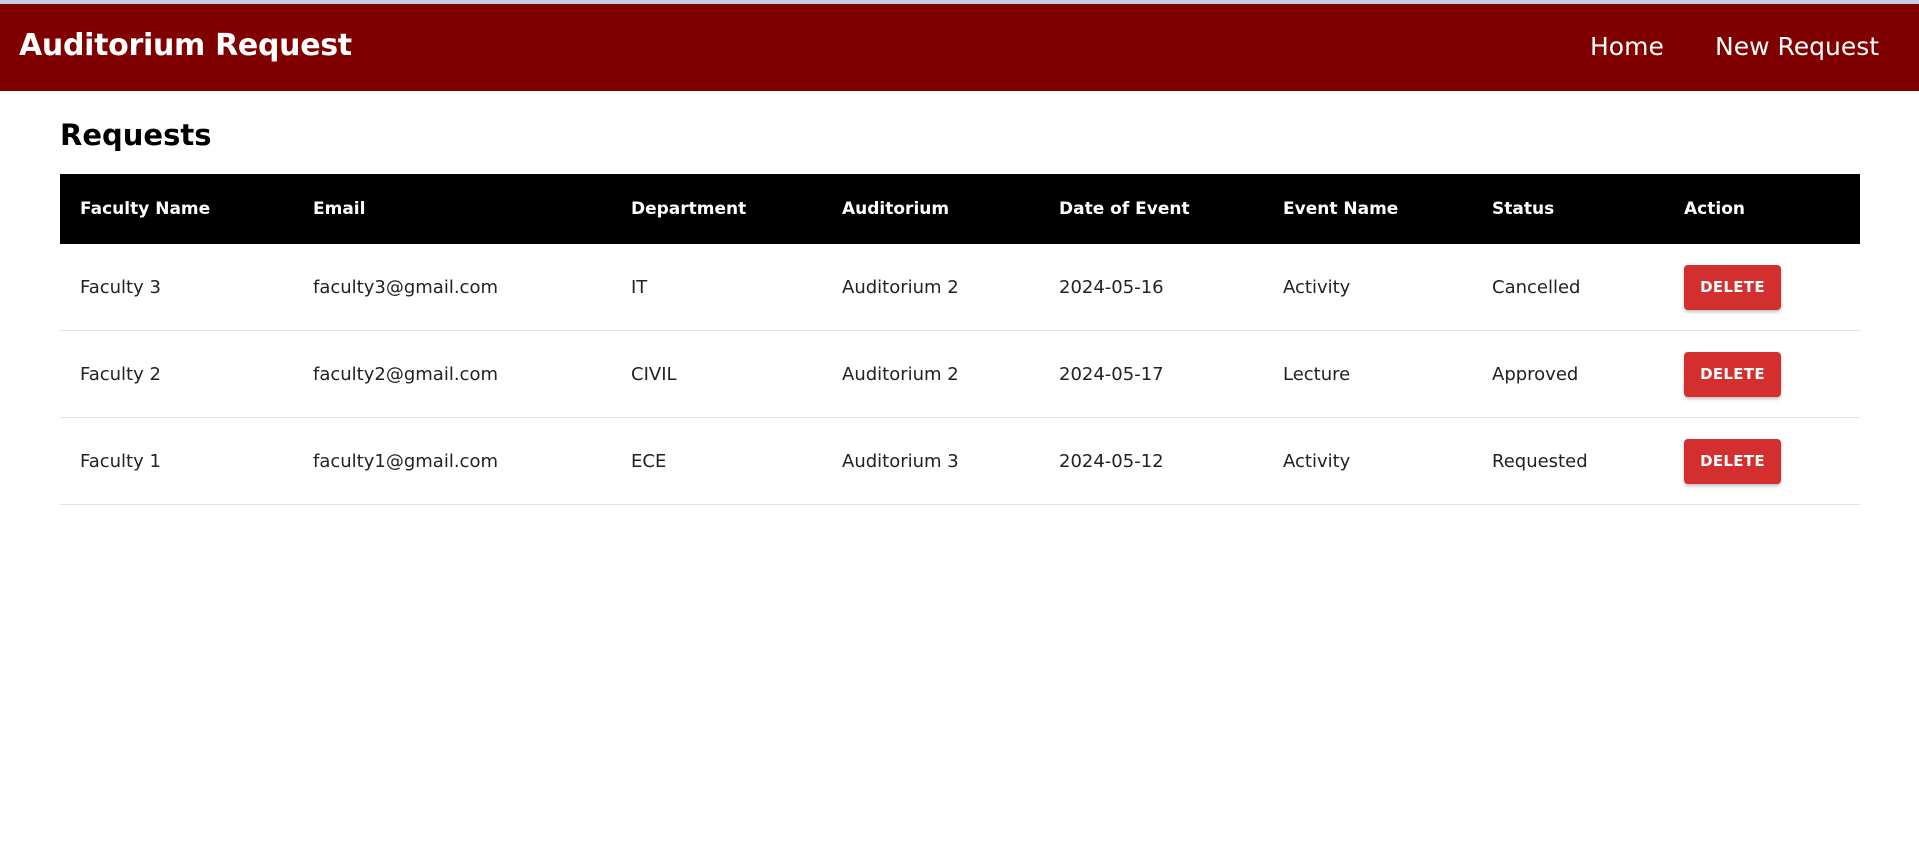 Image resolution: width=1919 pixels, height=855 pixels. I want to click on nav-link-new-request: New Request, so click(1797, 46).